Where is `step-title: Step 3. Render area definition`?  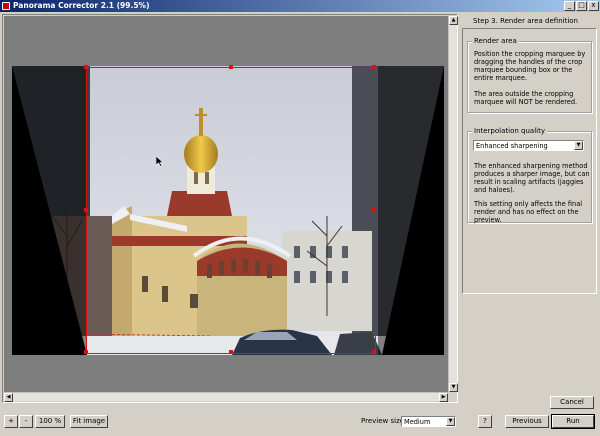 step-title: Step 3. Render area definition is located at coordinates (525, 21).